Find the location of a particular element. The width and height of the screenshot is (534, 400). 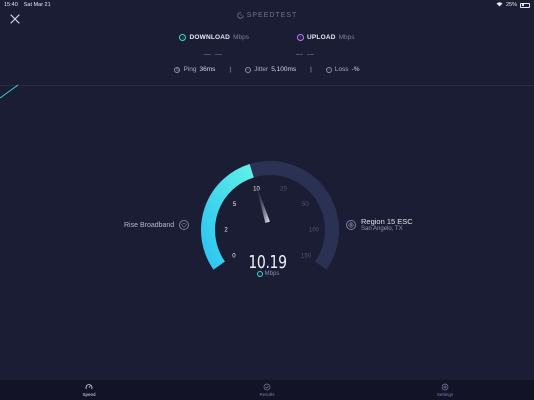

jitter-value: 5,100ms is located at coordinates (284, 69).